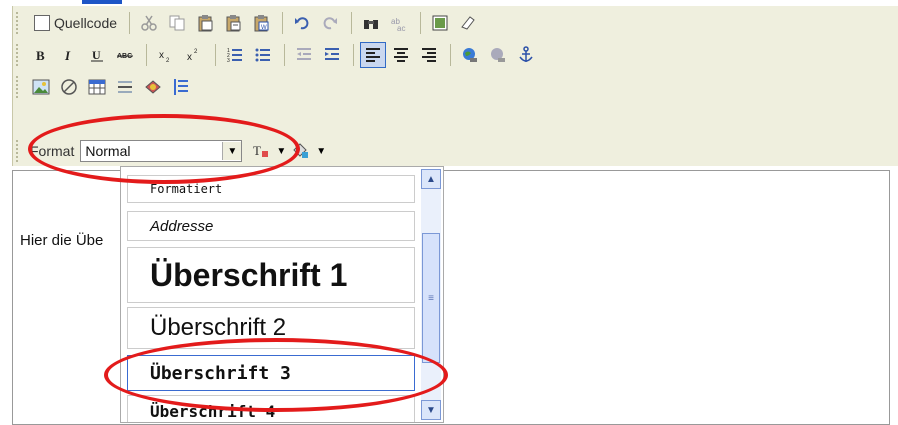 This screenshot has width=898, height=425. I want to click on indent-icon, so click(332, 54).